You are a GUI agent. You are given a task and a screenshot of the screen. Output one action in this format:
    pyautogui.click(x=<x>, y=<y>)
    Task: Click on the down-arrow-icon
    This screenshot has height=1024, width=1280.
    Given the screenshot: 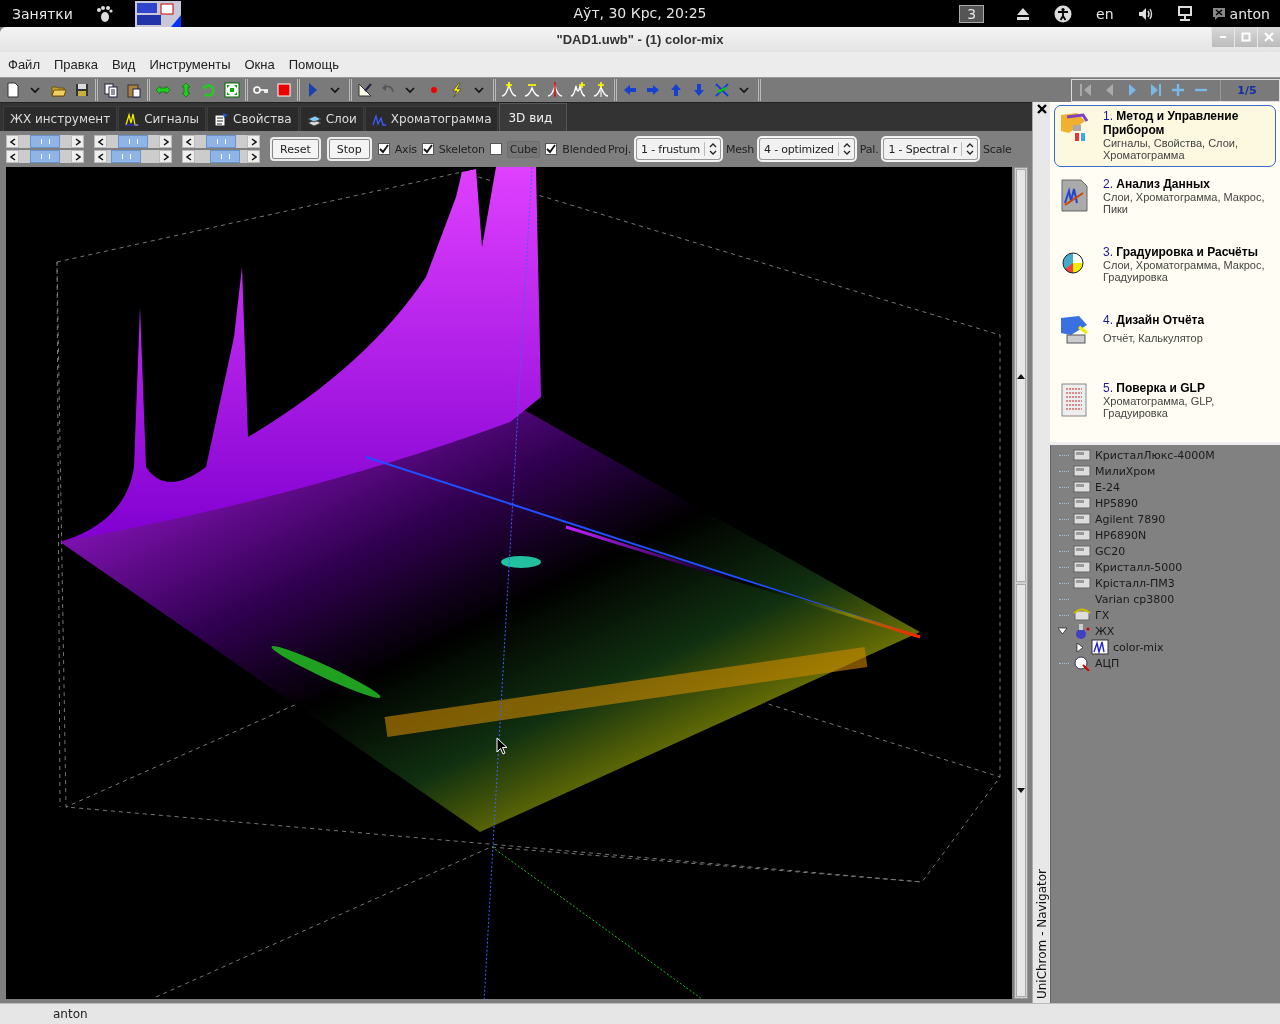 What is the action you would take?
    pyautogui.click(x=1021, y=790)
    